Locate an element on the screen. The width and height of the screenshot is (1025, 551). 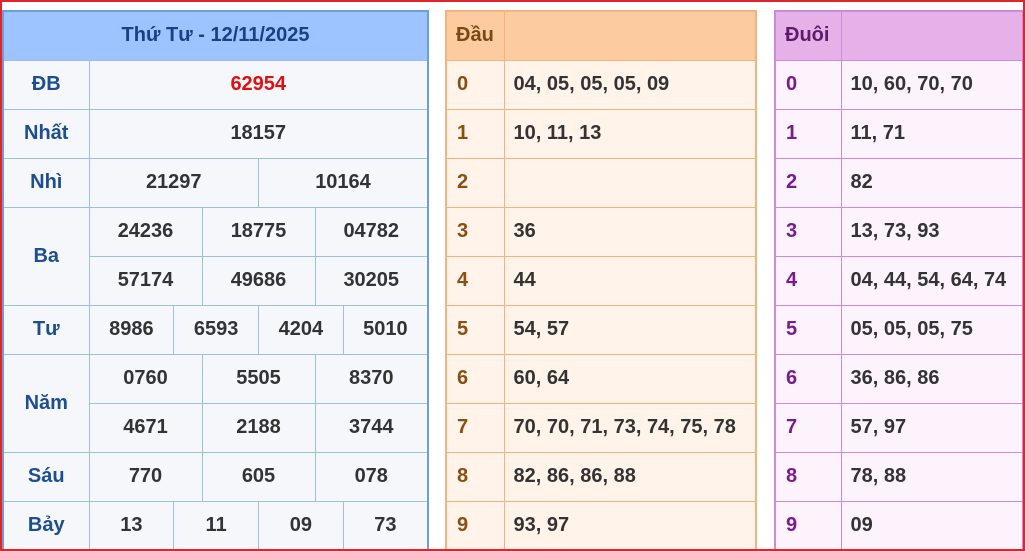
duoi-digit: 2 is located at coordinates (808, 182).